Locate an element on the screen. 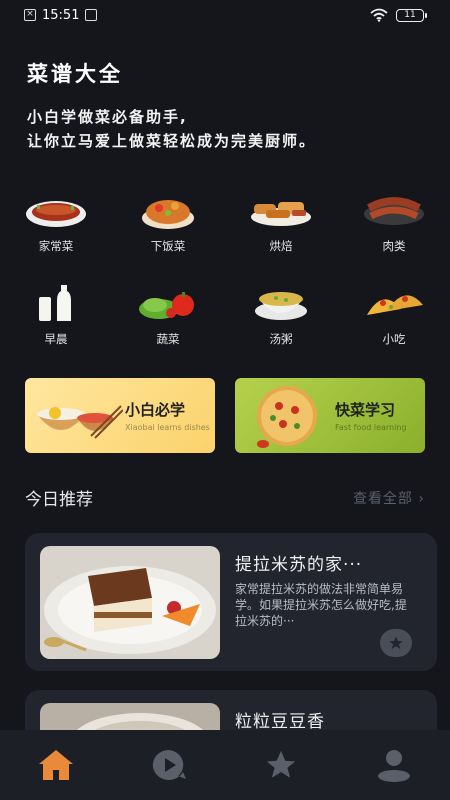  tab-home is located at coordinates (56, 765).